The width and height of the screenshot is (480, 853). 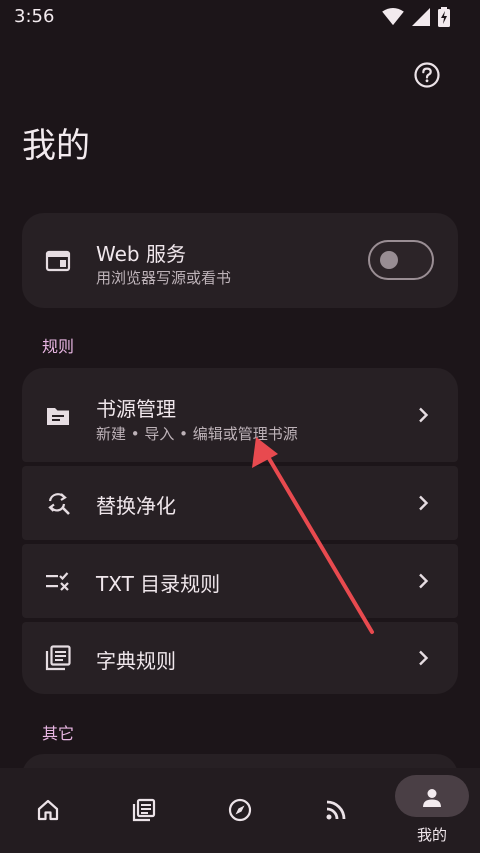 I want to click on toc-rule-icon, so click(x=57, y=581).